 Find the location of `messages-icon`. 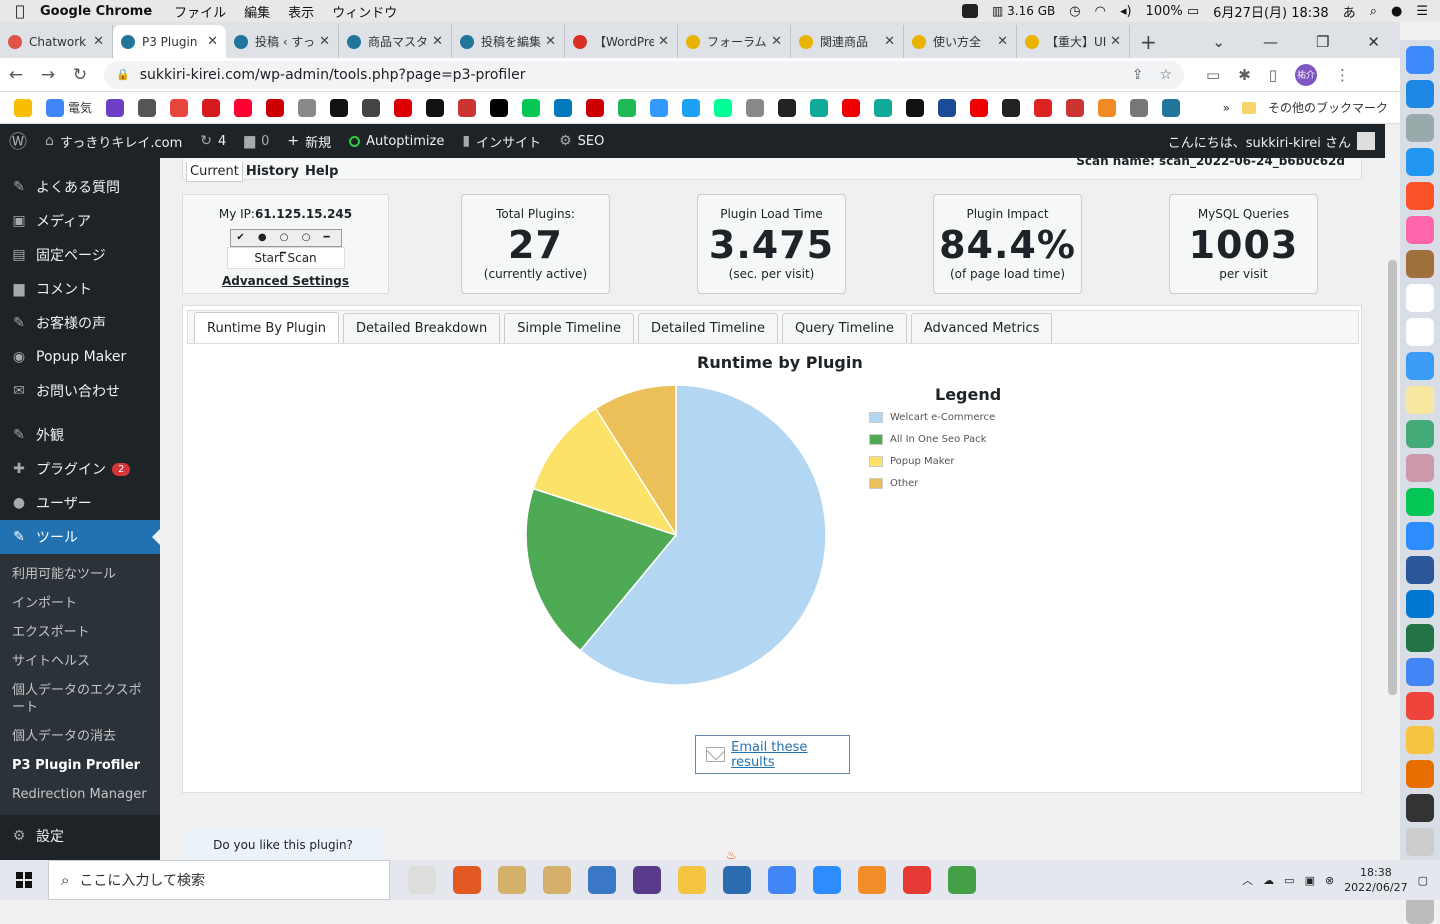

messages-icon is located at coordinates (1420, 366).